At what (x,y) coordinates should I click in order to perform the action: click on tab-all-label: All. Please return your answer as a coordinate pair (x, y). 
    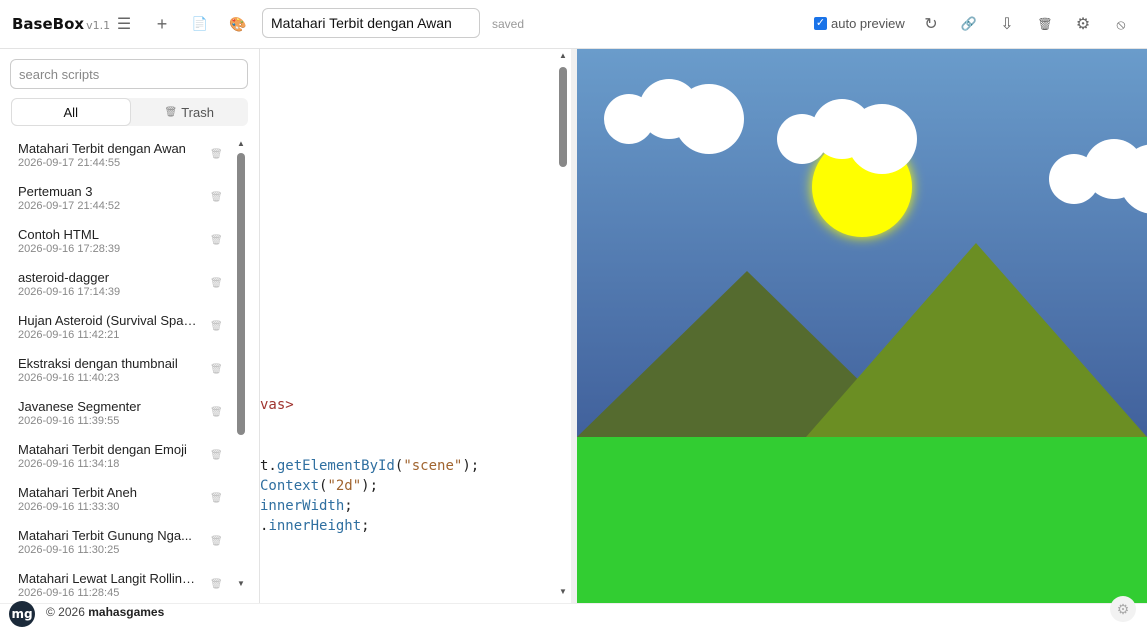
    Looking at the image, I should click on (70, 112).